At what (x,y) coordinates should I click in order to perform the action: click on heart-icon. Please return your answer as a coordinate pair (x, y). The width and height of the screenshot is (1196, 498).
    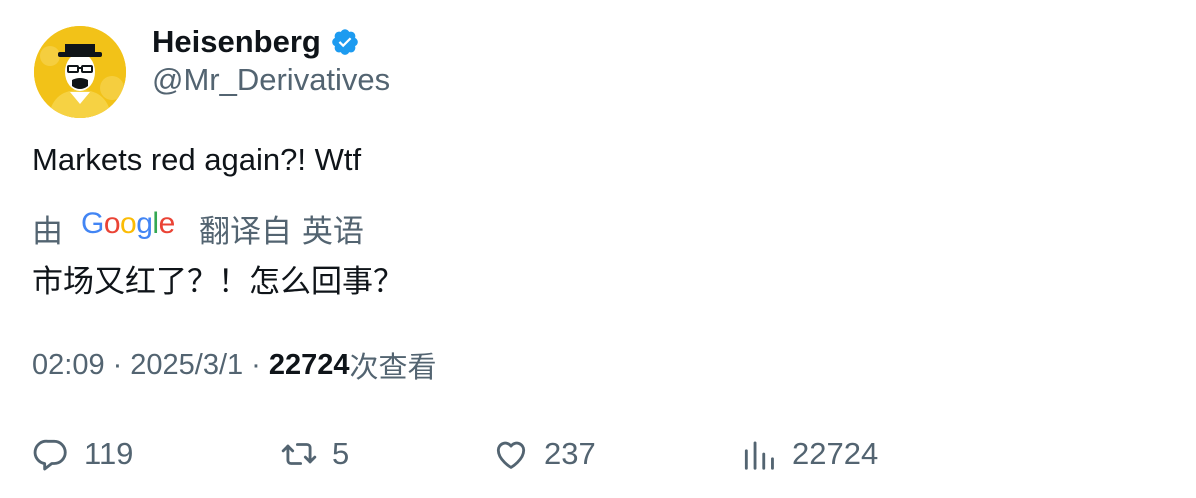
    Looking at the image, I should click on (511, 455).